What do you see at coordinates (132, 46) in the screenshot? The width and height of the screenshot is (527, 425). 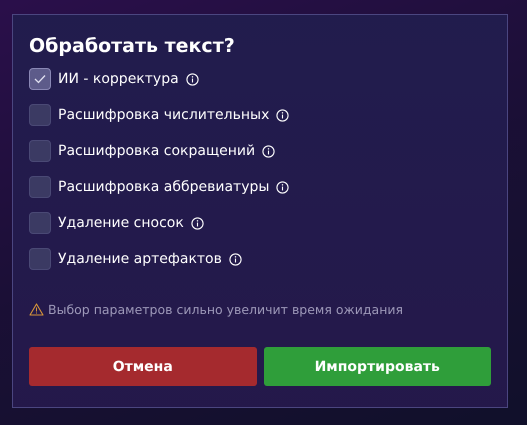 I see `dialog-title: Обработать текст?` at bounding box center [132, 46].